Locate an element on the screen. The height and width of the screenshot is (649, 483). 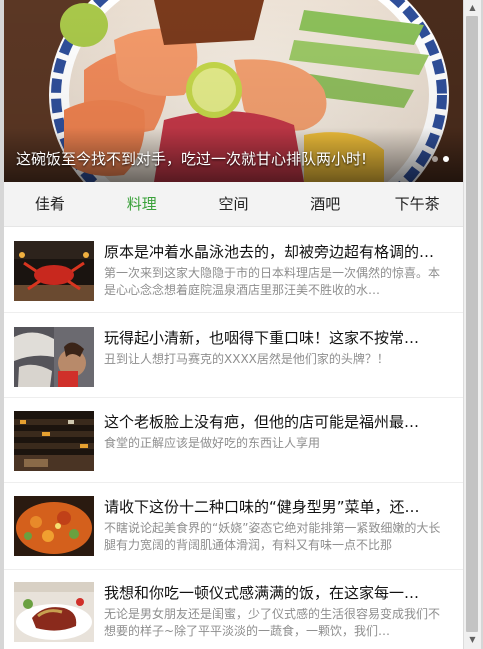
banner-pagination is located at coordinates (440, 159).